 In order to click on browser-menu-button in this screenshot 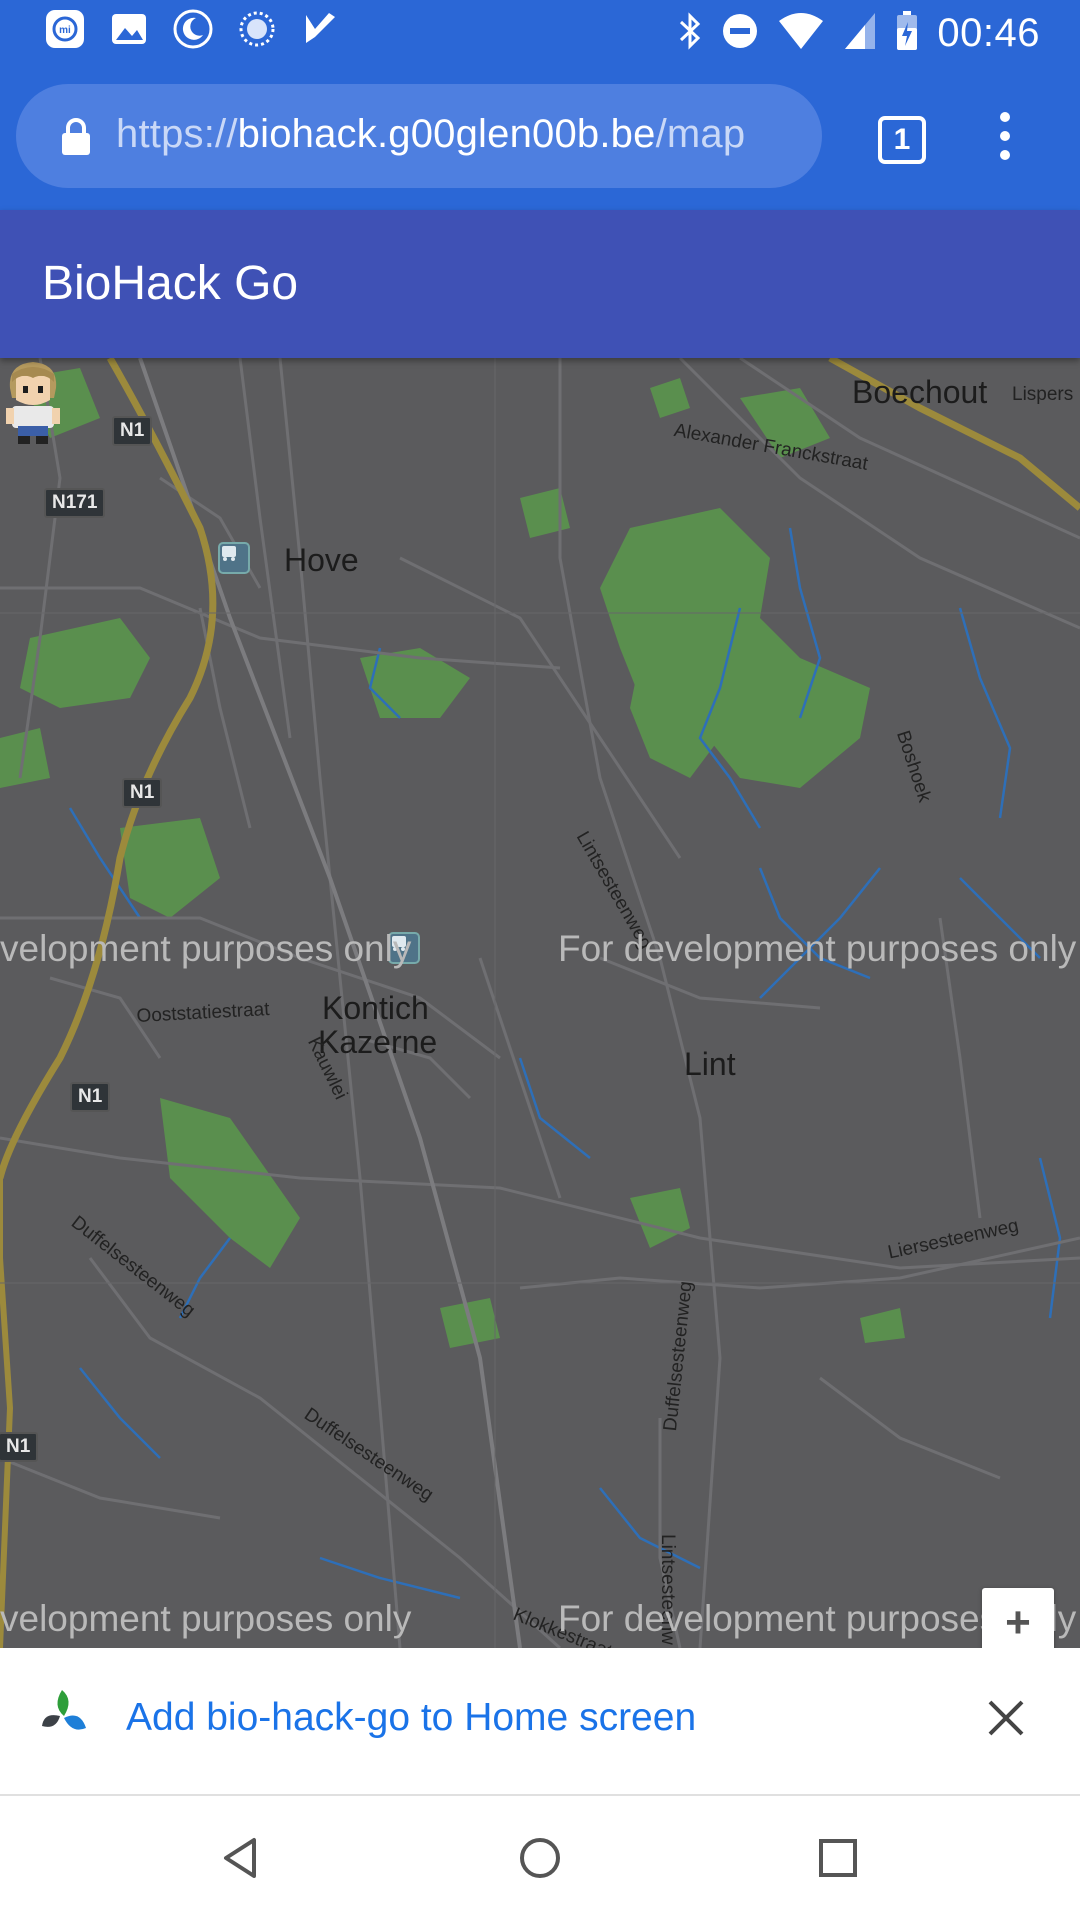, I will do `click(1005, 136)`.